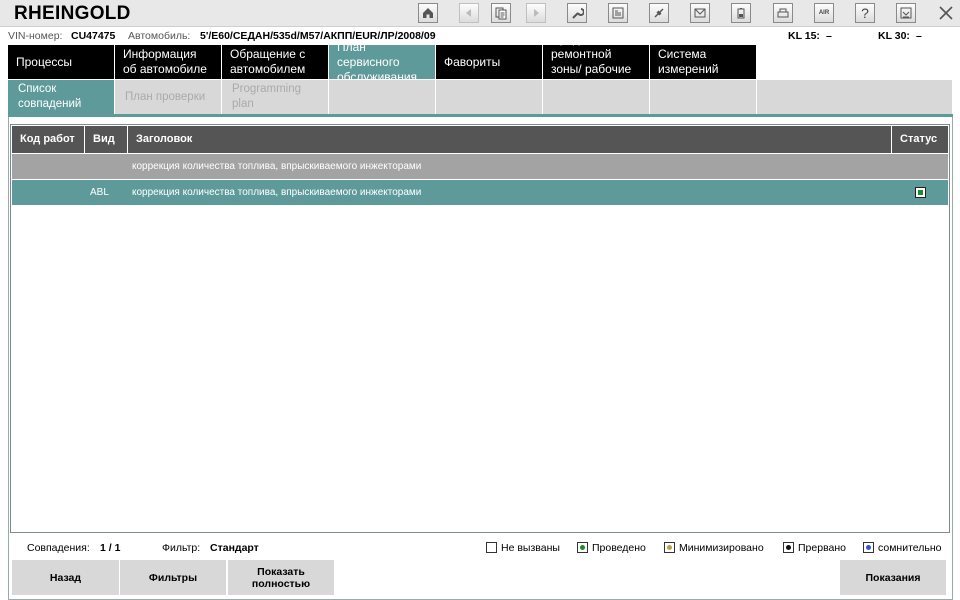 This screenshot has width=960, height=600. I want to click on document-icon, so click(501, 13).